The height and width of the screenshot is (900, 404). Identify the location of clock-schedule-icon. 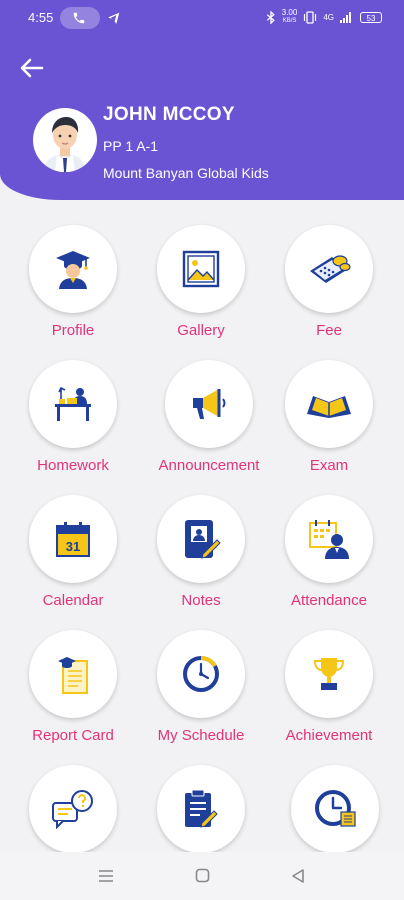
(201, 673).